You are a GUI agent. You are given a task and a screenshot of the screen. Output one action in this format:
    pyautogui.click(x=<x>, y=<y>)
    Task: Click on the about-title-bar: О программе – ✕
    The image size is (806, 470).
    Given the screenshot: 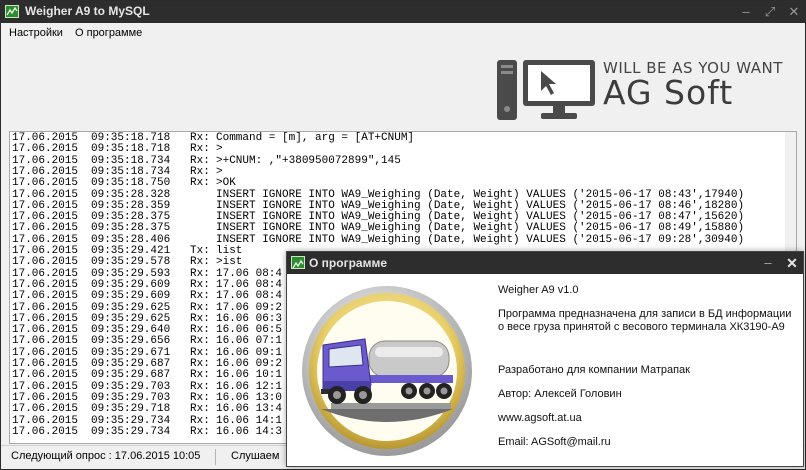 What is the action you would take?
    pyautogui.click(x=545, y=263)
    